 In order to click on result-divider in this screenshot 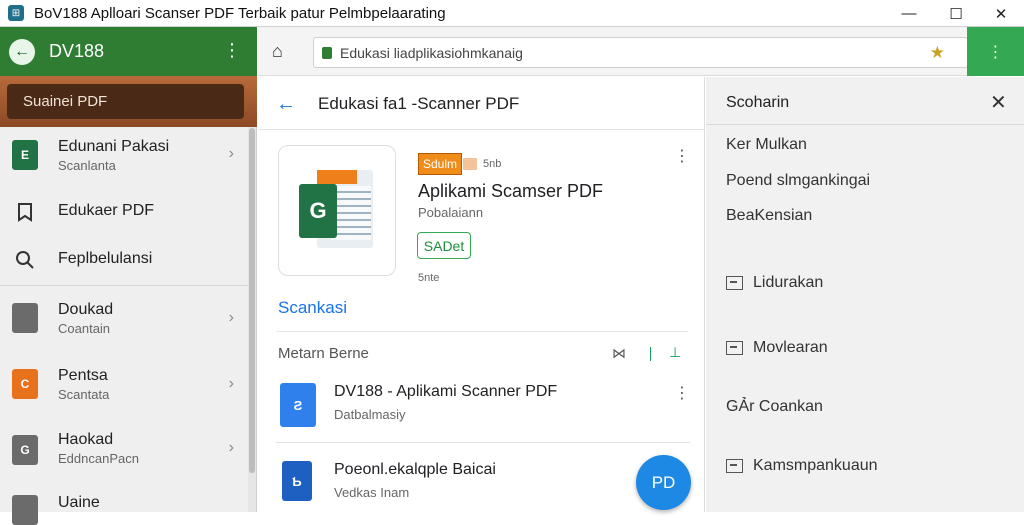, I will do `click(483, 442)`.